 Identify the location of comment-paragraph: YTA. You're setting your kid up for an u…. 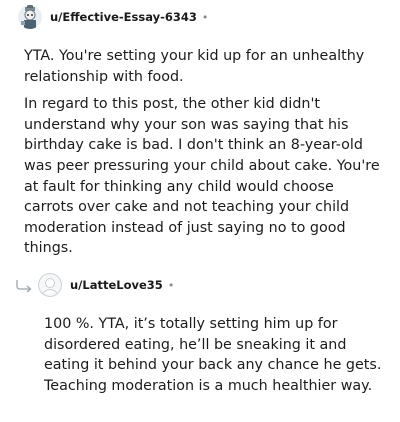
(194, 66).